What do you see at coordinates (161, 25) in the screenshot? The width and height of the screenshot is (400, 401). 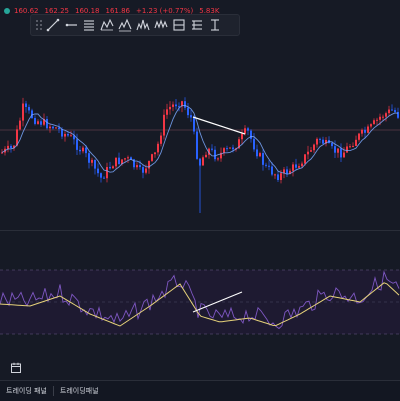 I see `wave-pattern-tool-icon` at bounding box center [161, 25].